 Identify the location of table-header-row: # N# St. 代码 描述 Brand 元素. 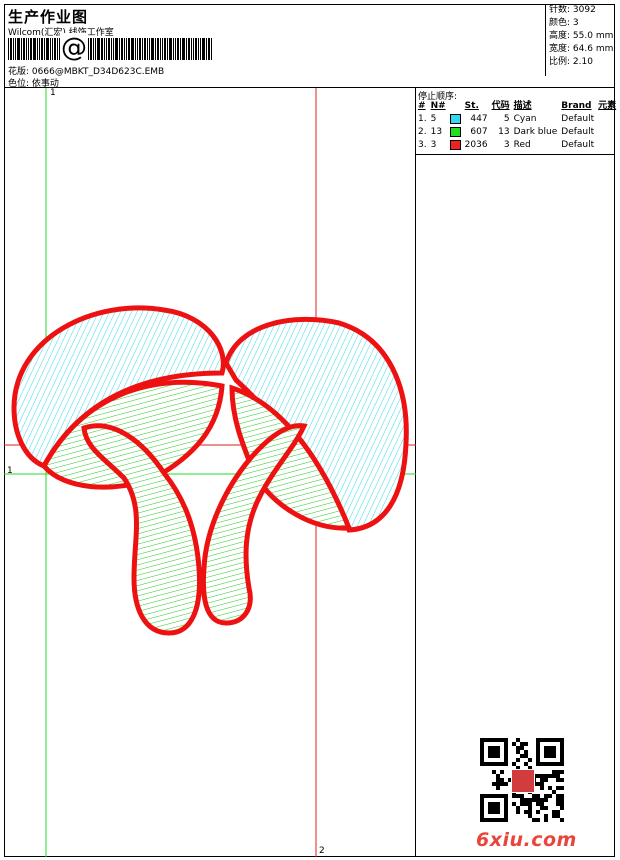
(517, 106).